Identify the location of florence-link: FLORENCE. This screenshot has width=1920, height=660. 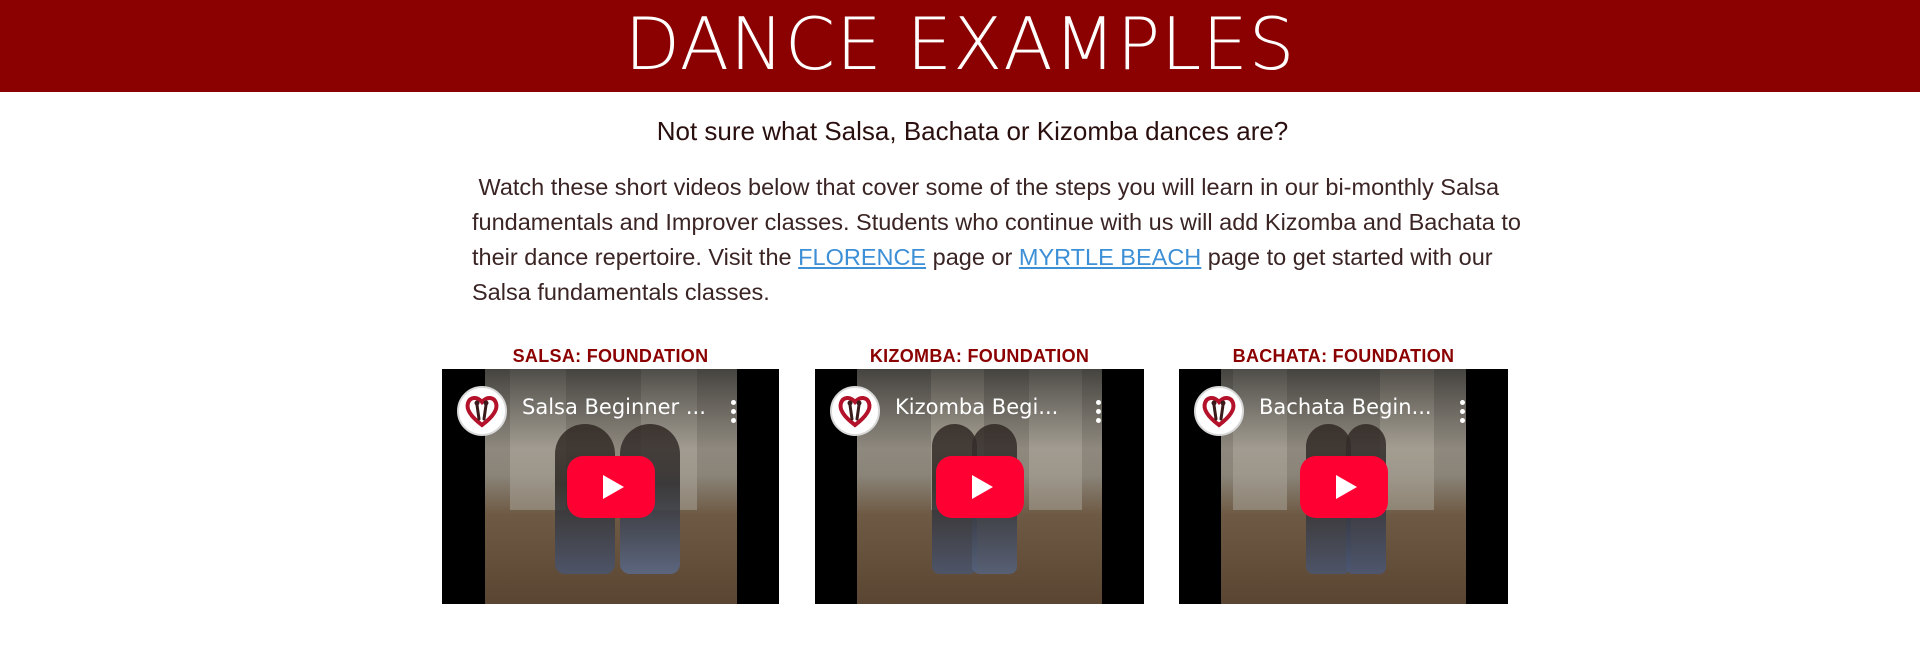
(862, 257).